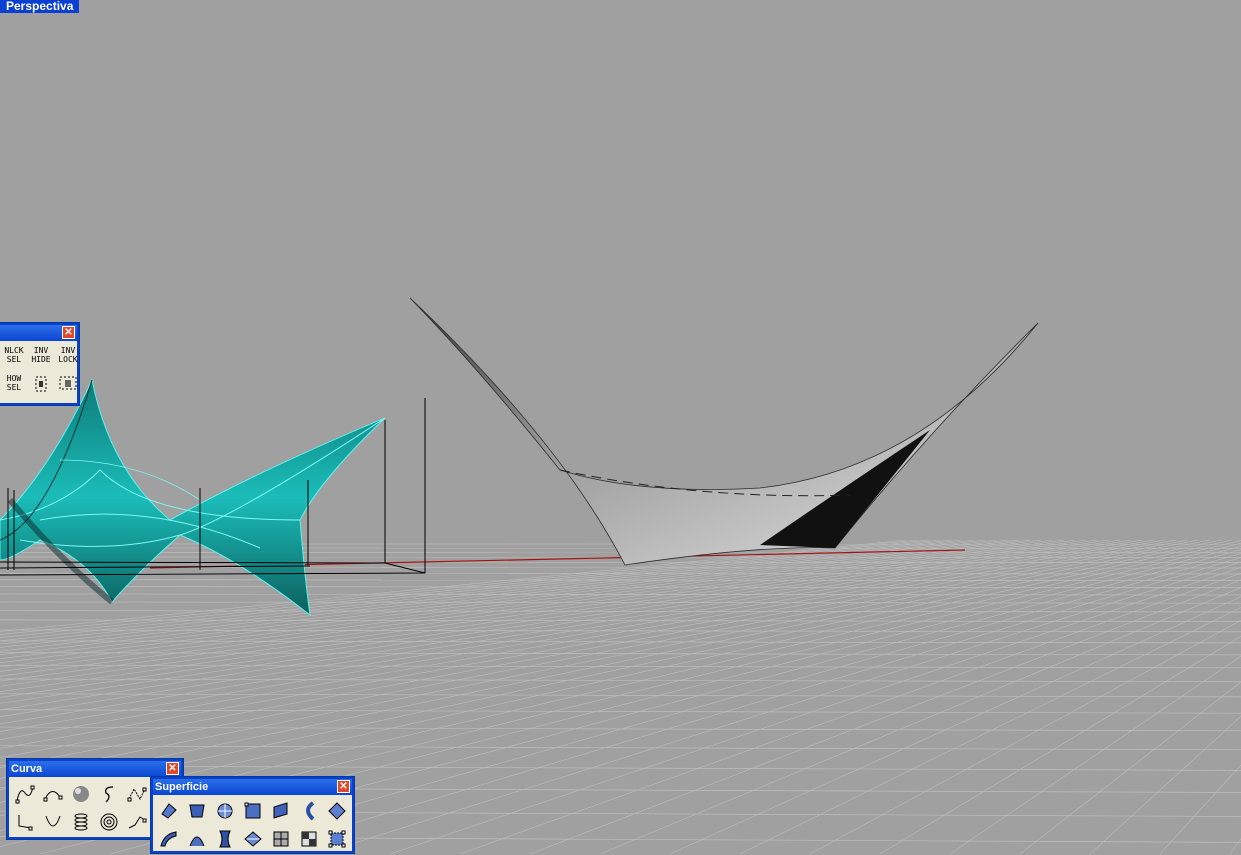 This screenshot has width=1241, height=855. I want to click on helix-icon, so click(81, 822).